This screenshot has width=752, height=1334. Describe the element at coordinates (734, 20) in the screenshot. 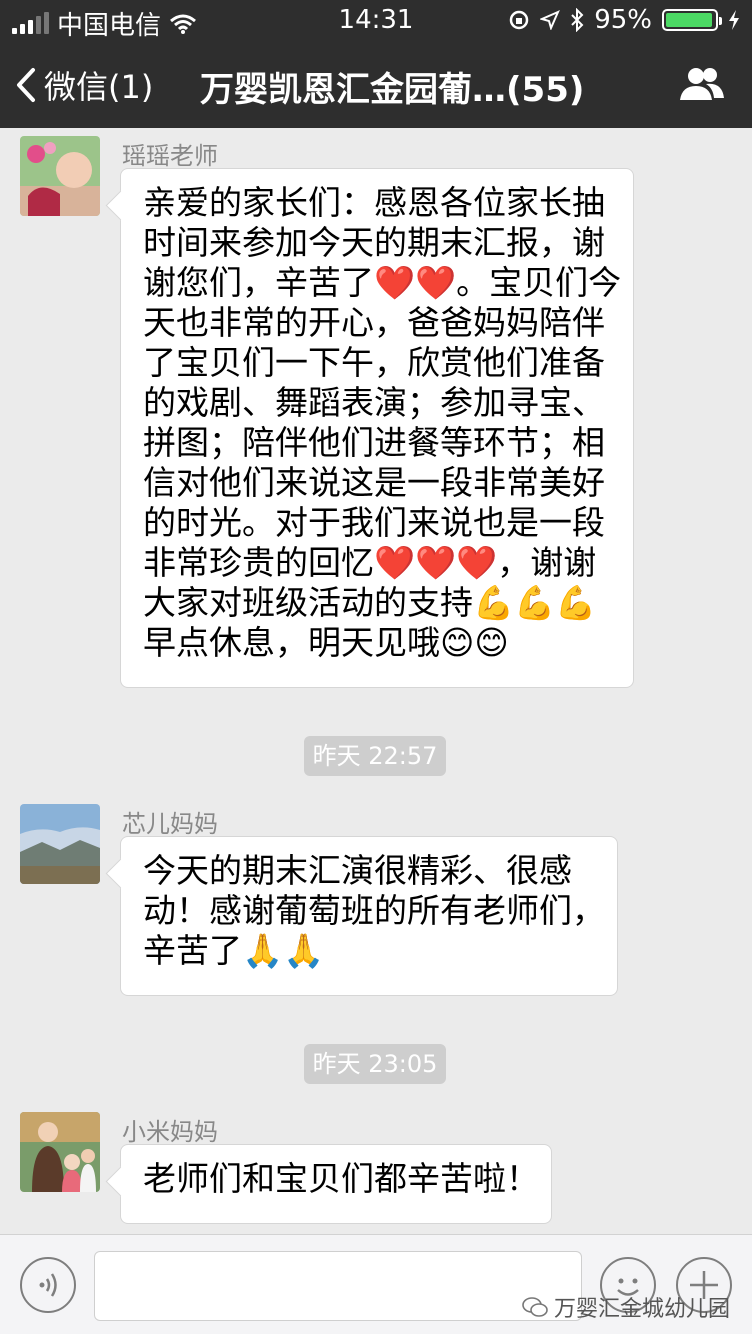

I see `charging-bolt-icon` at that location.